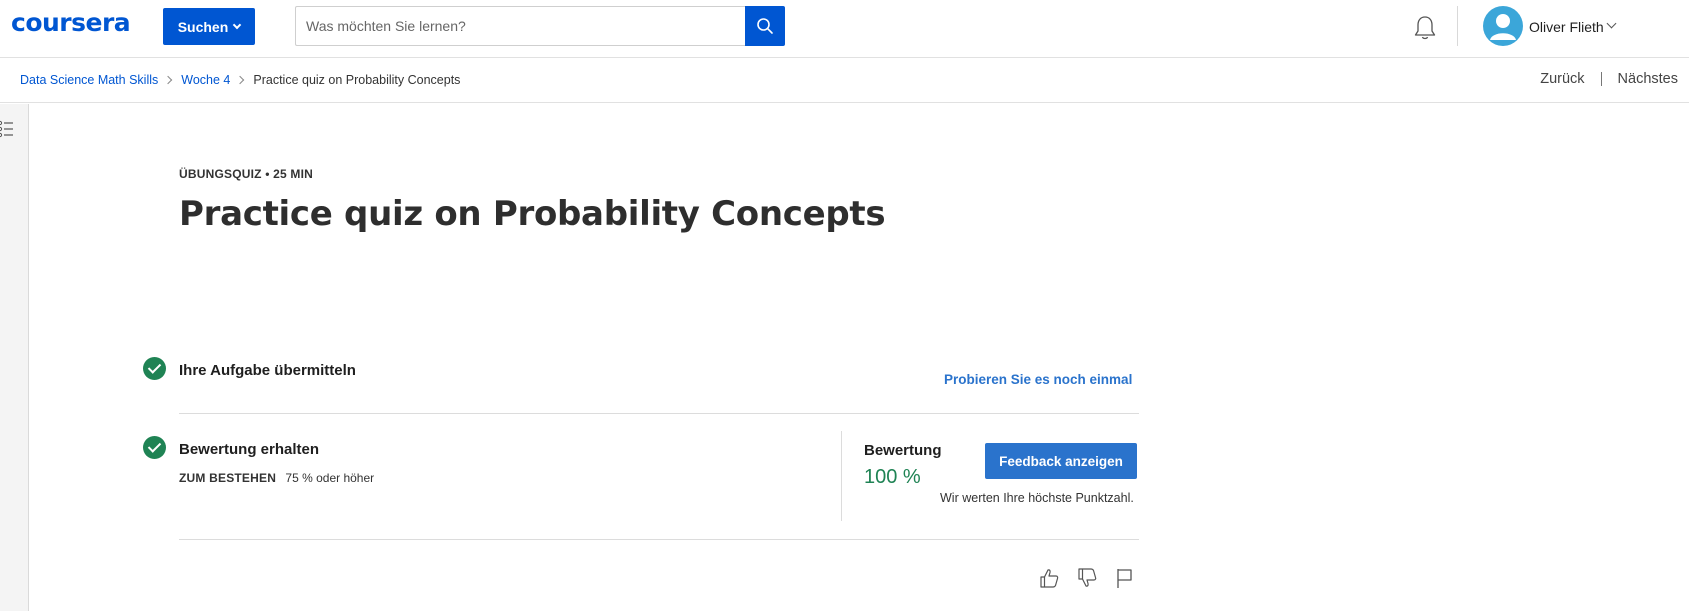 This screenshot has height=611, width=1689. I want to click on view-feedback-button: Feedback anzeigen, so click(1061, 461).